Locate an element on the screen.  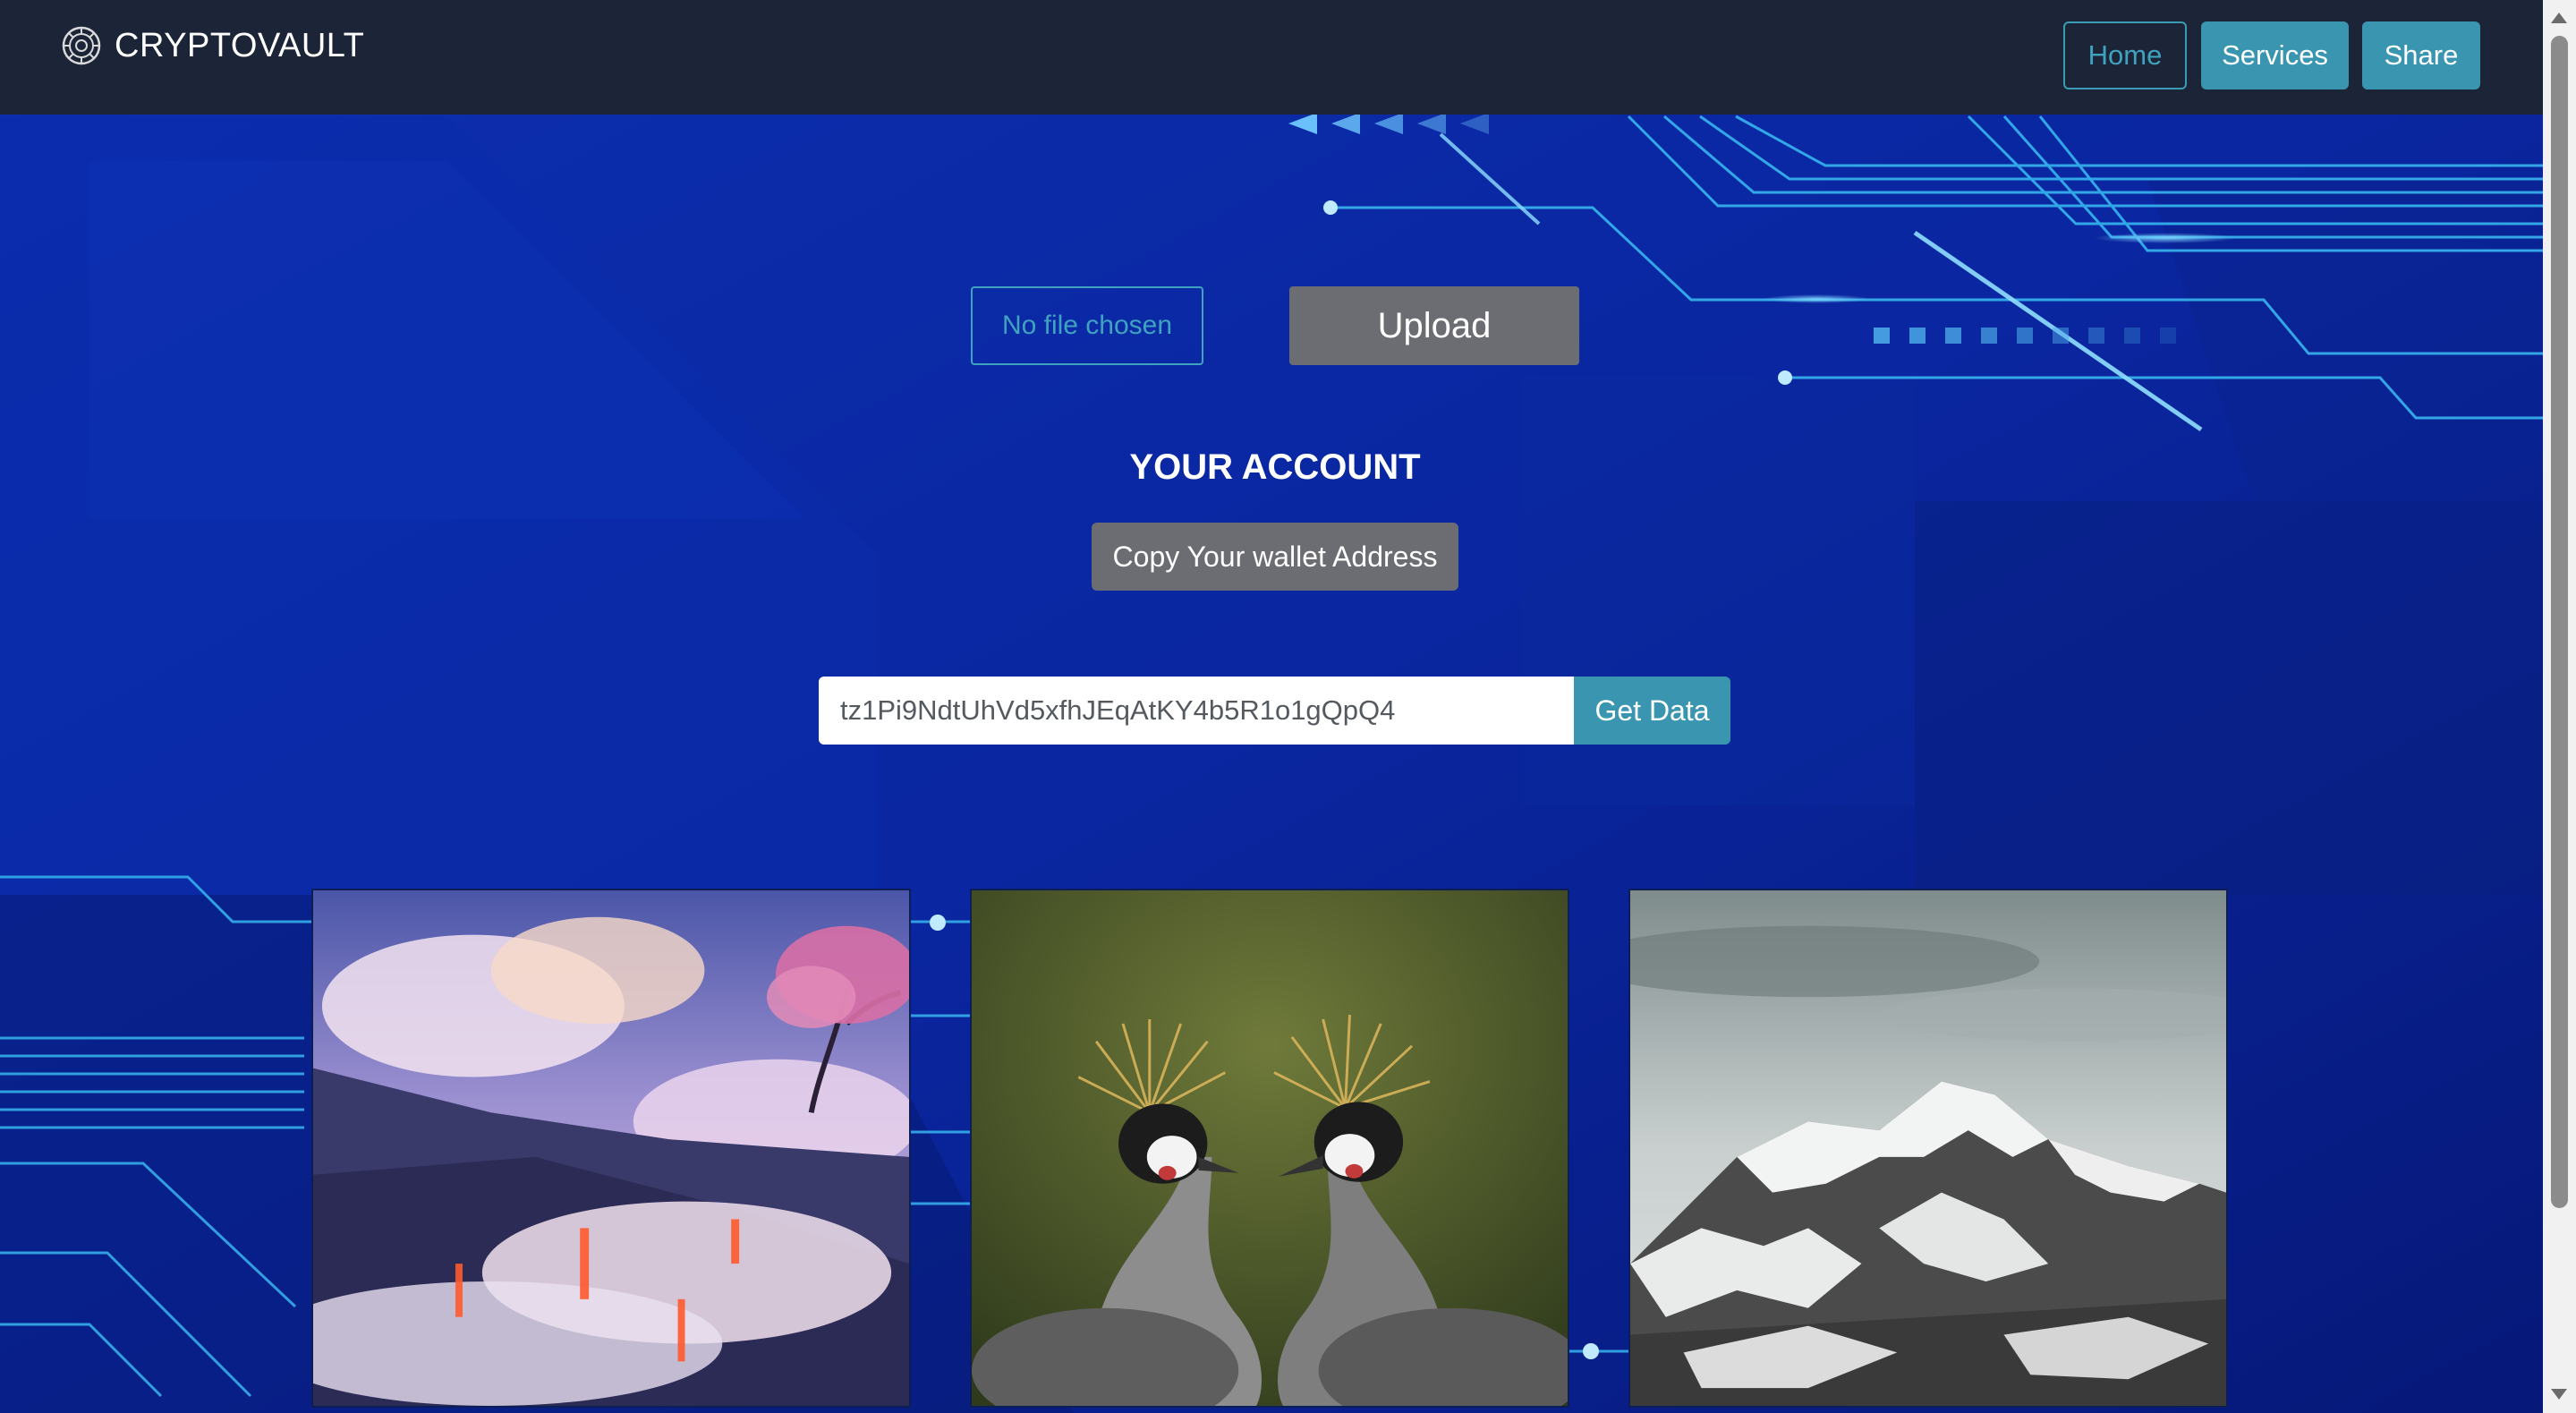
upload-button: Upload is located at coordinates (1434, 325).